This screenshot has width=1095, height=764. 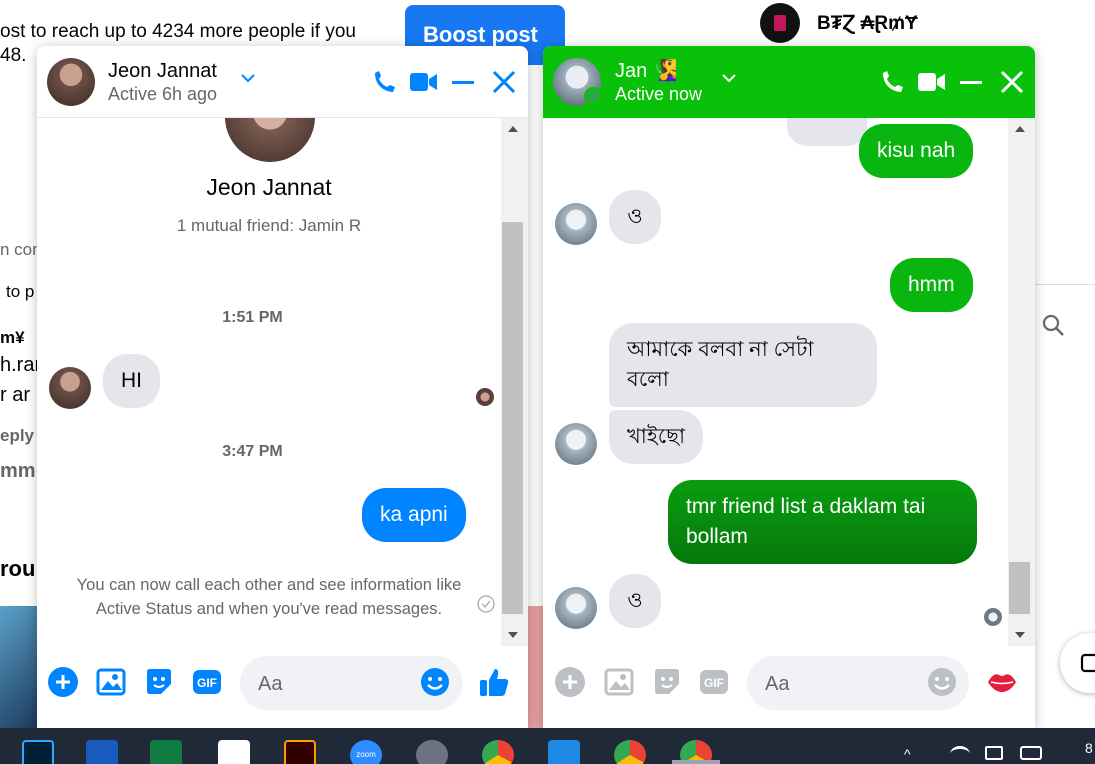 I want to click on photoshop-icon, so click(x=38, y=752).